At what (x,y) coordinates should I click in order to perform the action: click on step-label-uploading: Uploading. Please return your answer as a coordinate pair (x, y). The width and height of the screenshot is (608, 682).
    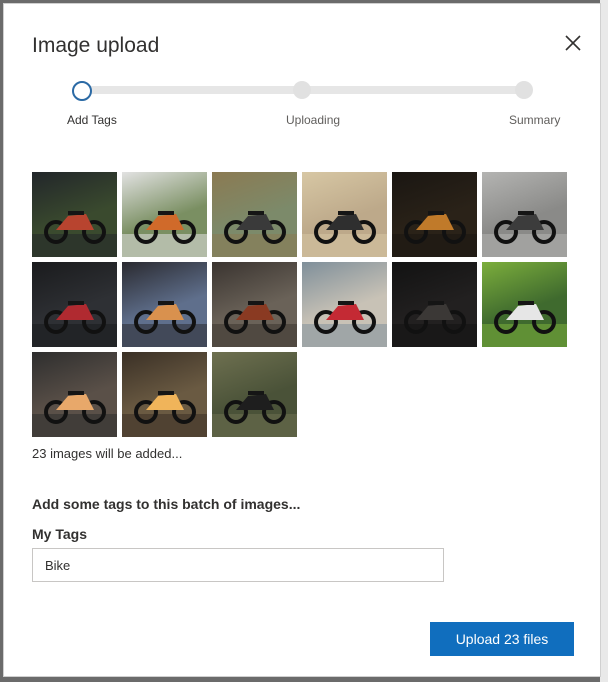
    Looking at the image, I should click on (313, 120).